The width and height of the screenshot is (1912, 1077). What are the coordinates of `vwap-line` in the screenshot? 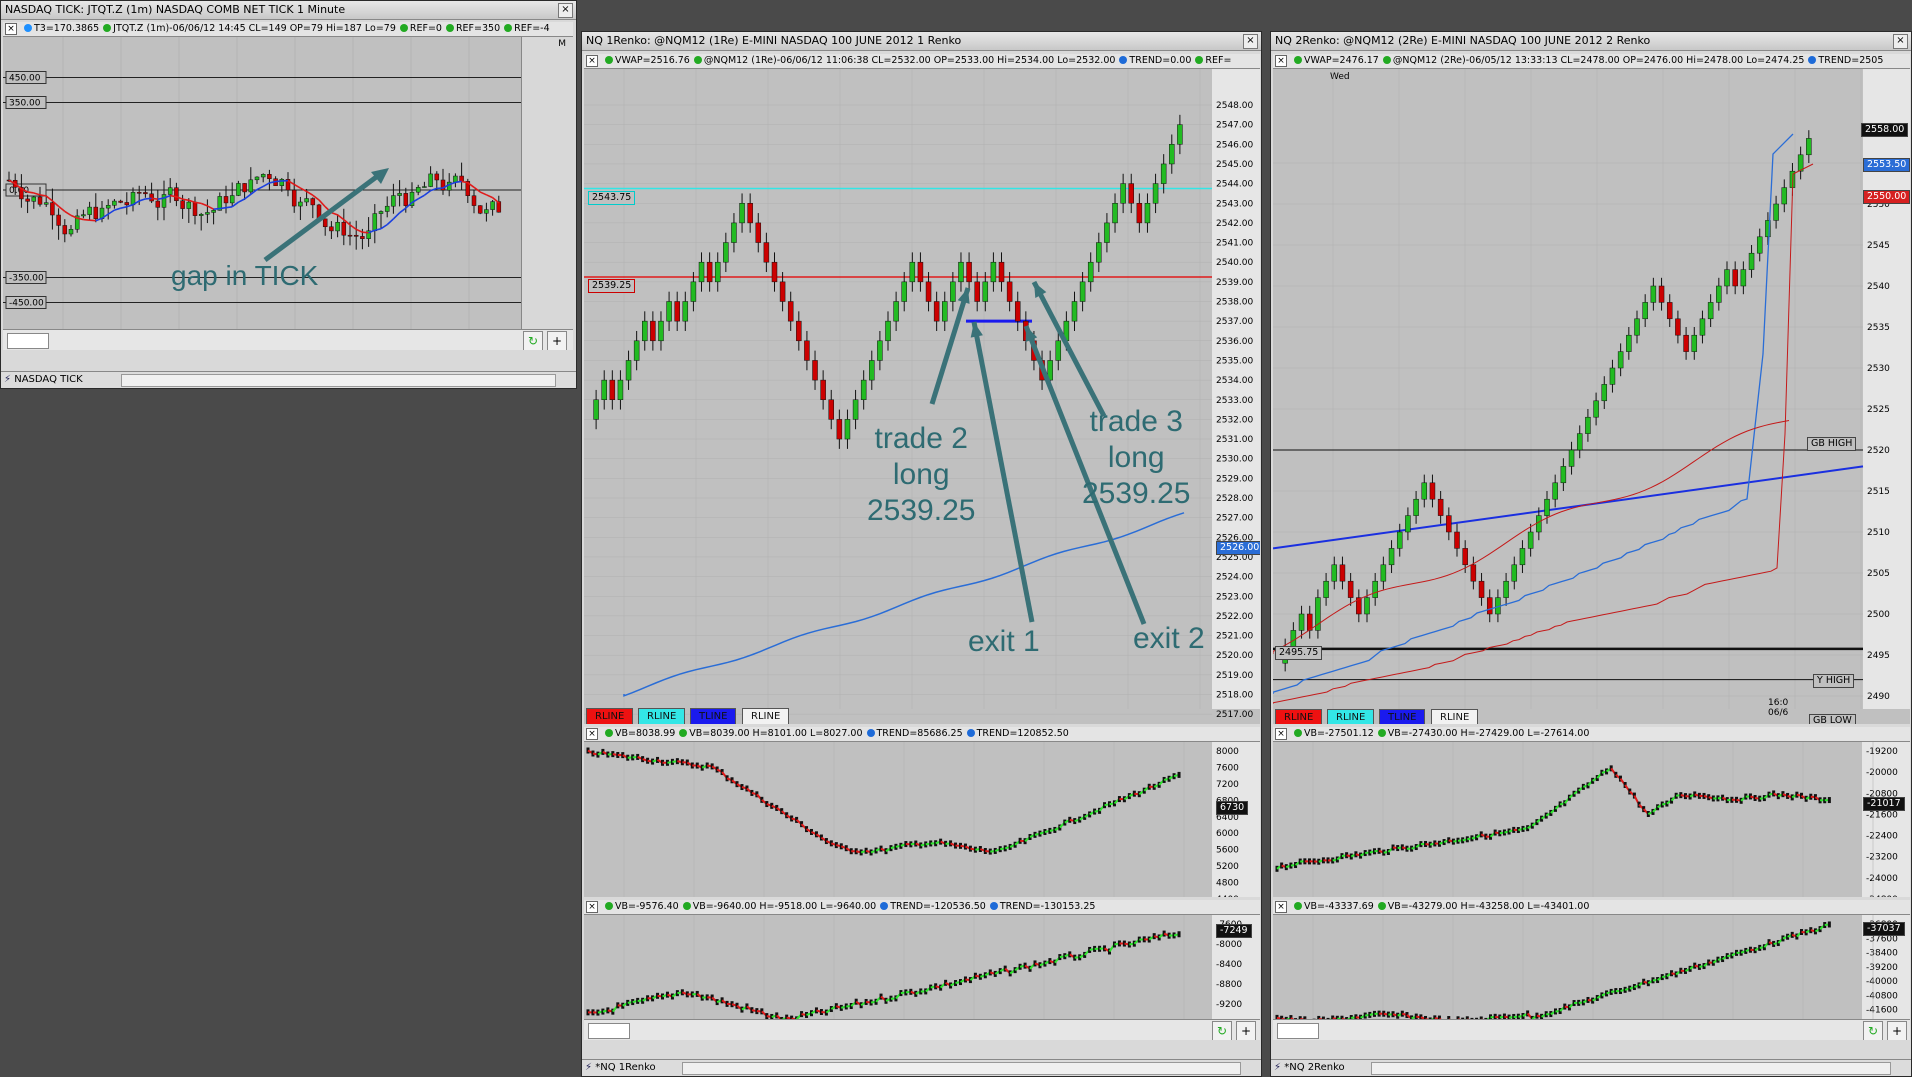 It's located at (1533, 413).